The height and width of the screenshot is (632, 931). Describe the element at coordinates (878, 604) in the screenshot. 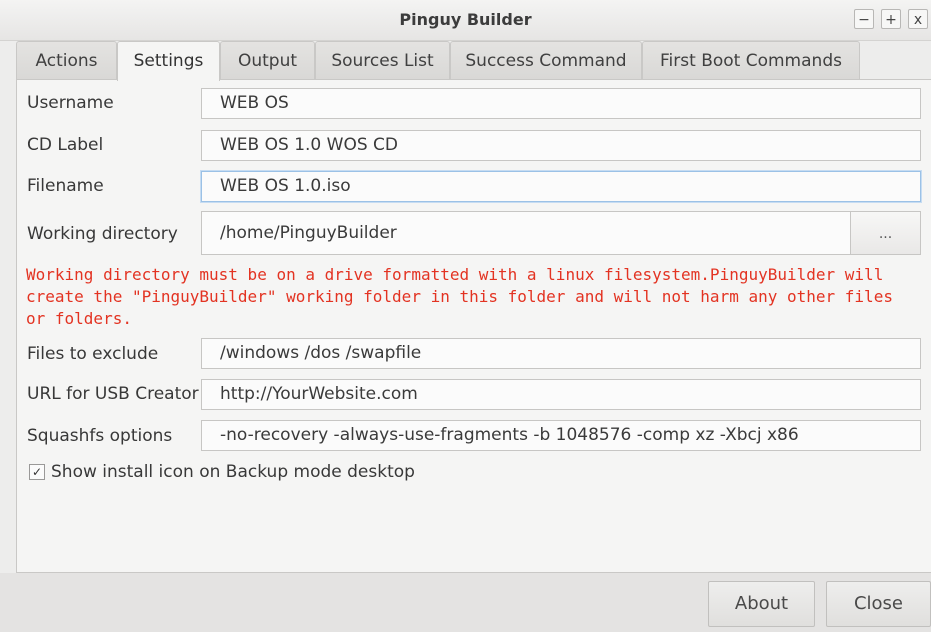

I see `close-button: Close` at that location.